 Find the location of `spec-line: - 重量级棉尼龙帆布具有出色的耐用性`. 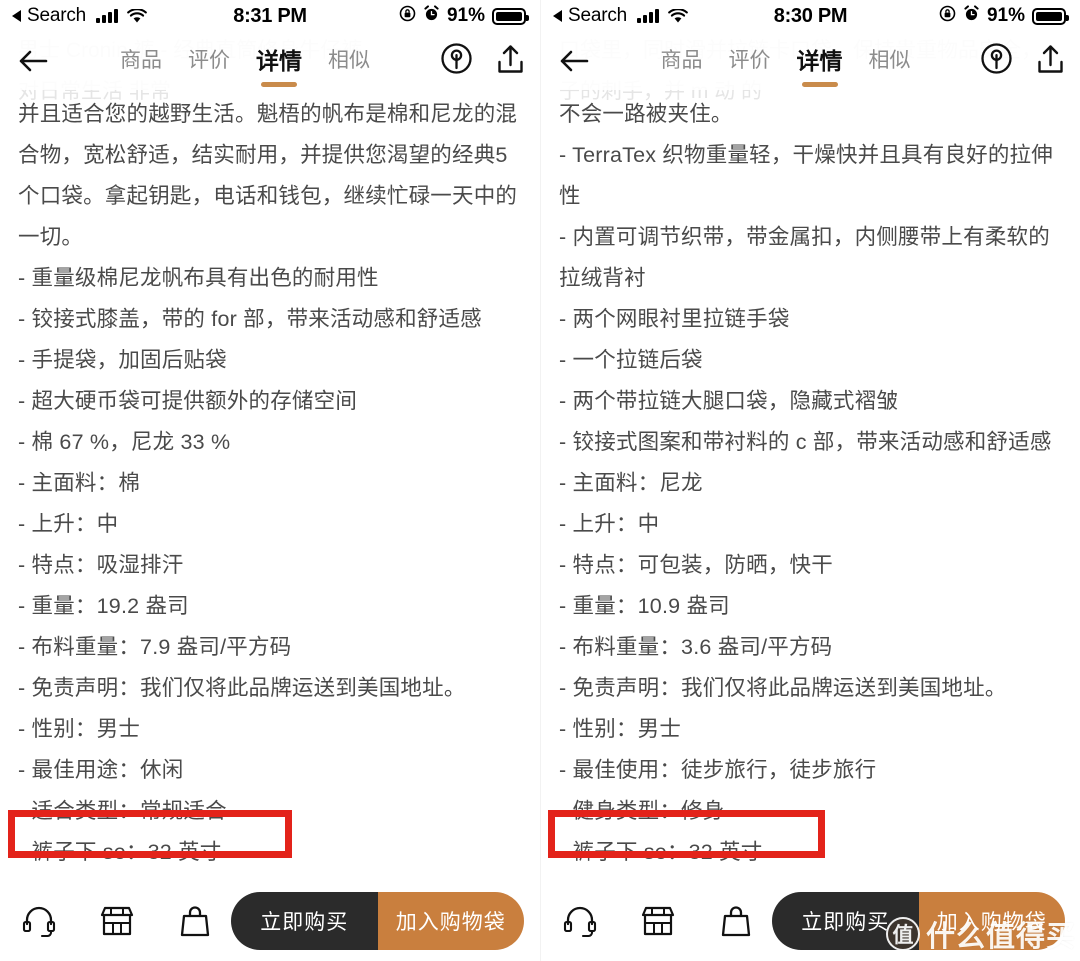

spec-line: - 重量级棉尼龙帆布具有出色的耐用性 is located at coordinates (198, 278).